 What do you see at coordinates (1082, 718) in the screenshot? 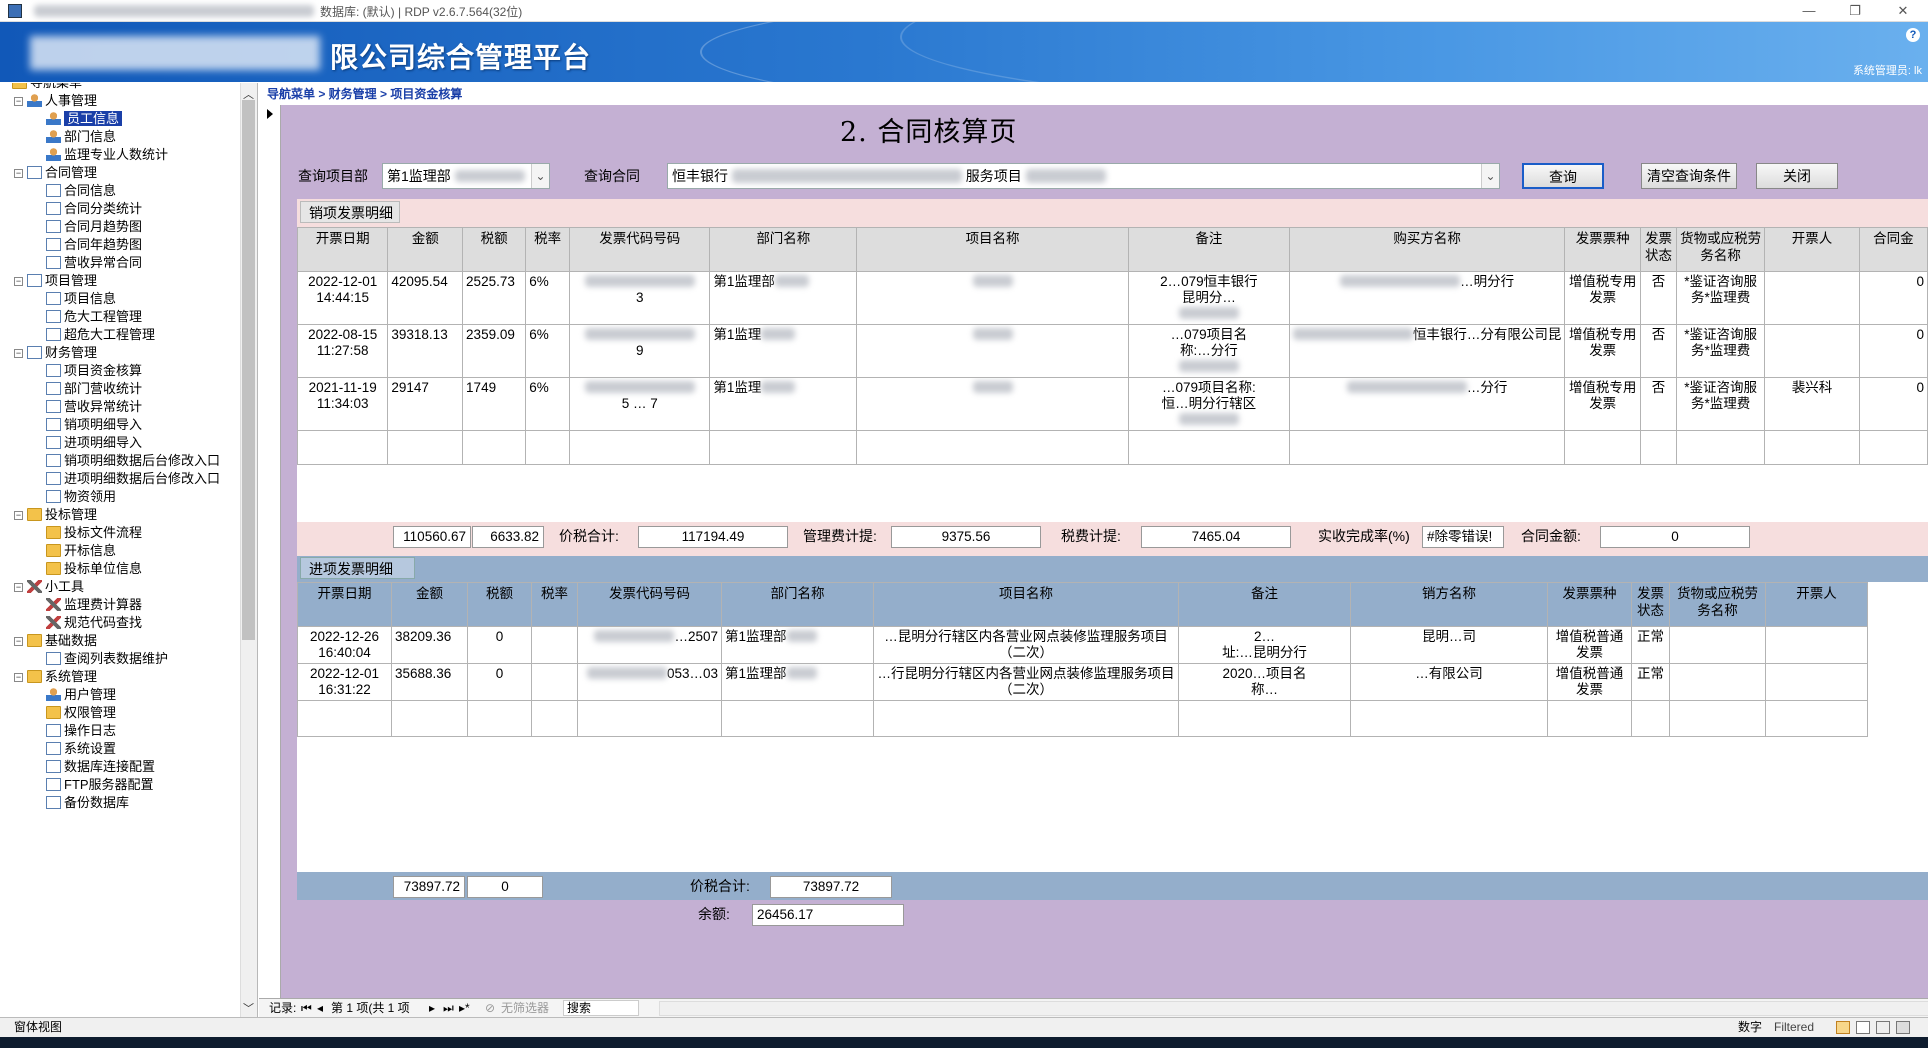
I see `new-record-row` at bounding box center [1082, 718].